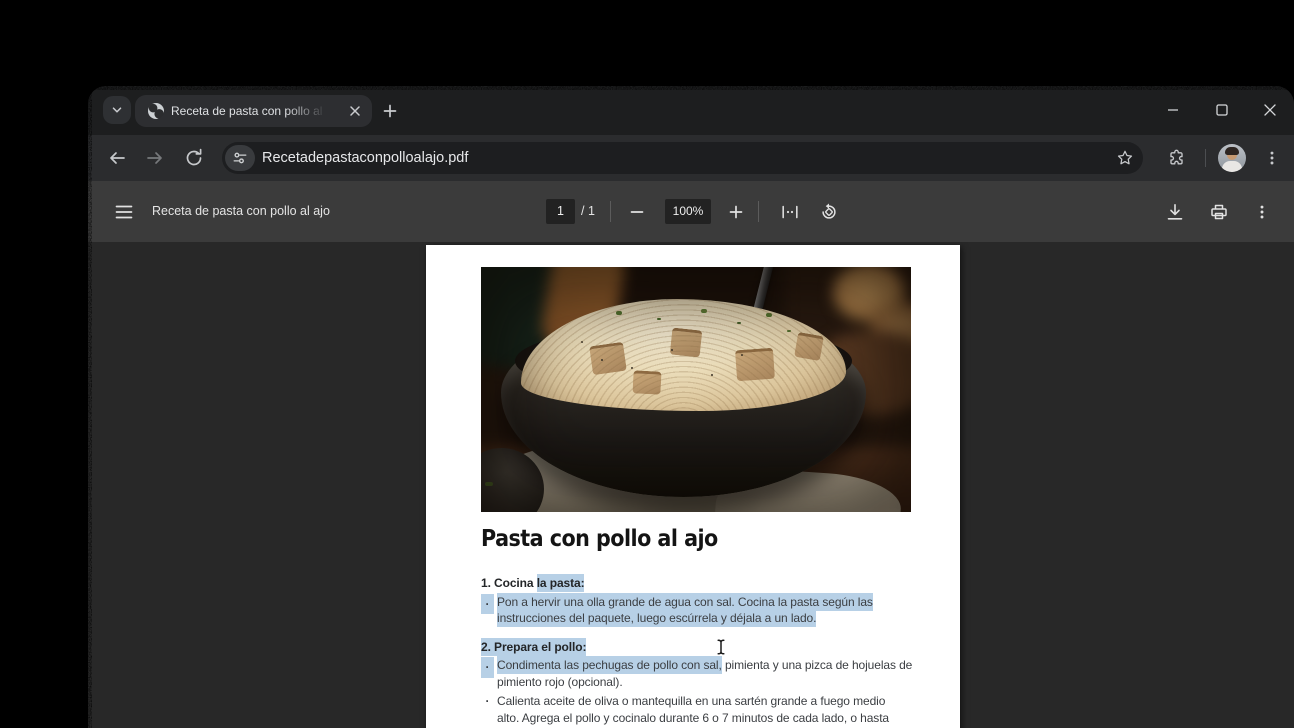 The image size is (1294, 728). I want to click on extensions-puzzle-icon, so click(1176, 158).